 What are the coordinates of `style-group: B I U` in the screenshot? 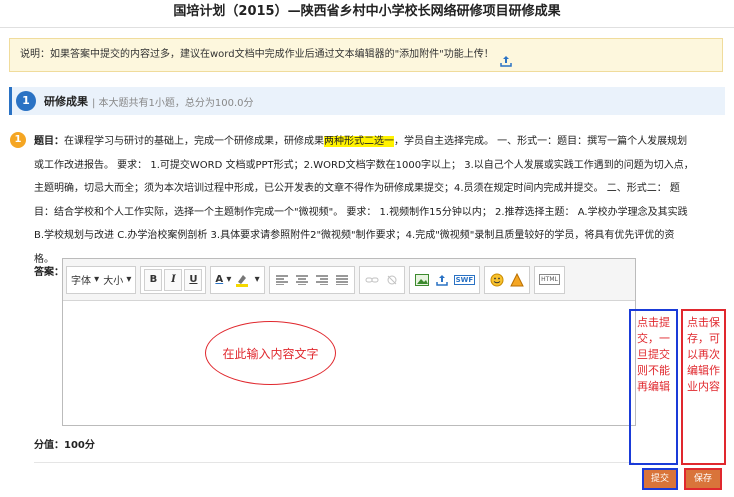 It's located at (173, 279).